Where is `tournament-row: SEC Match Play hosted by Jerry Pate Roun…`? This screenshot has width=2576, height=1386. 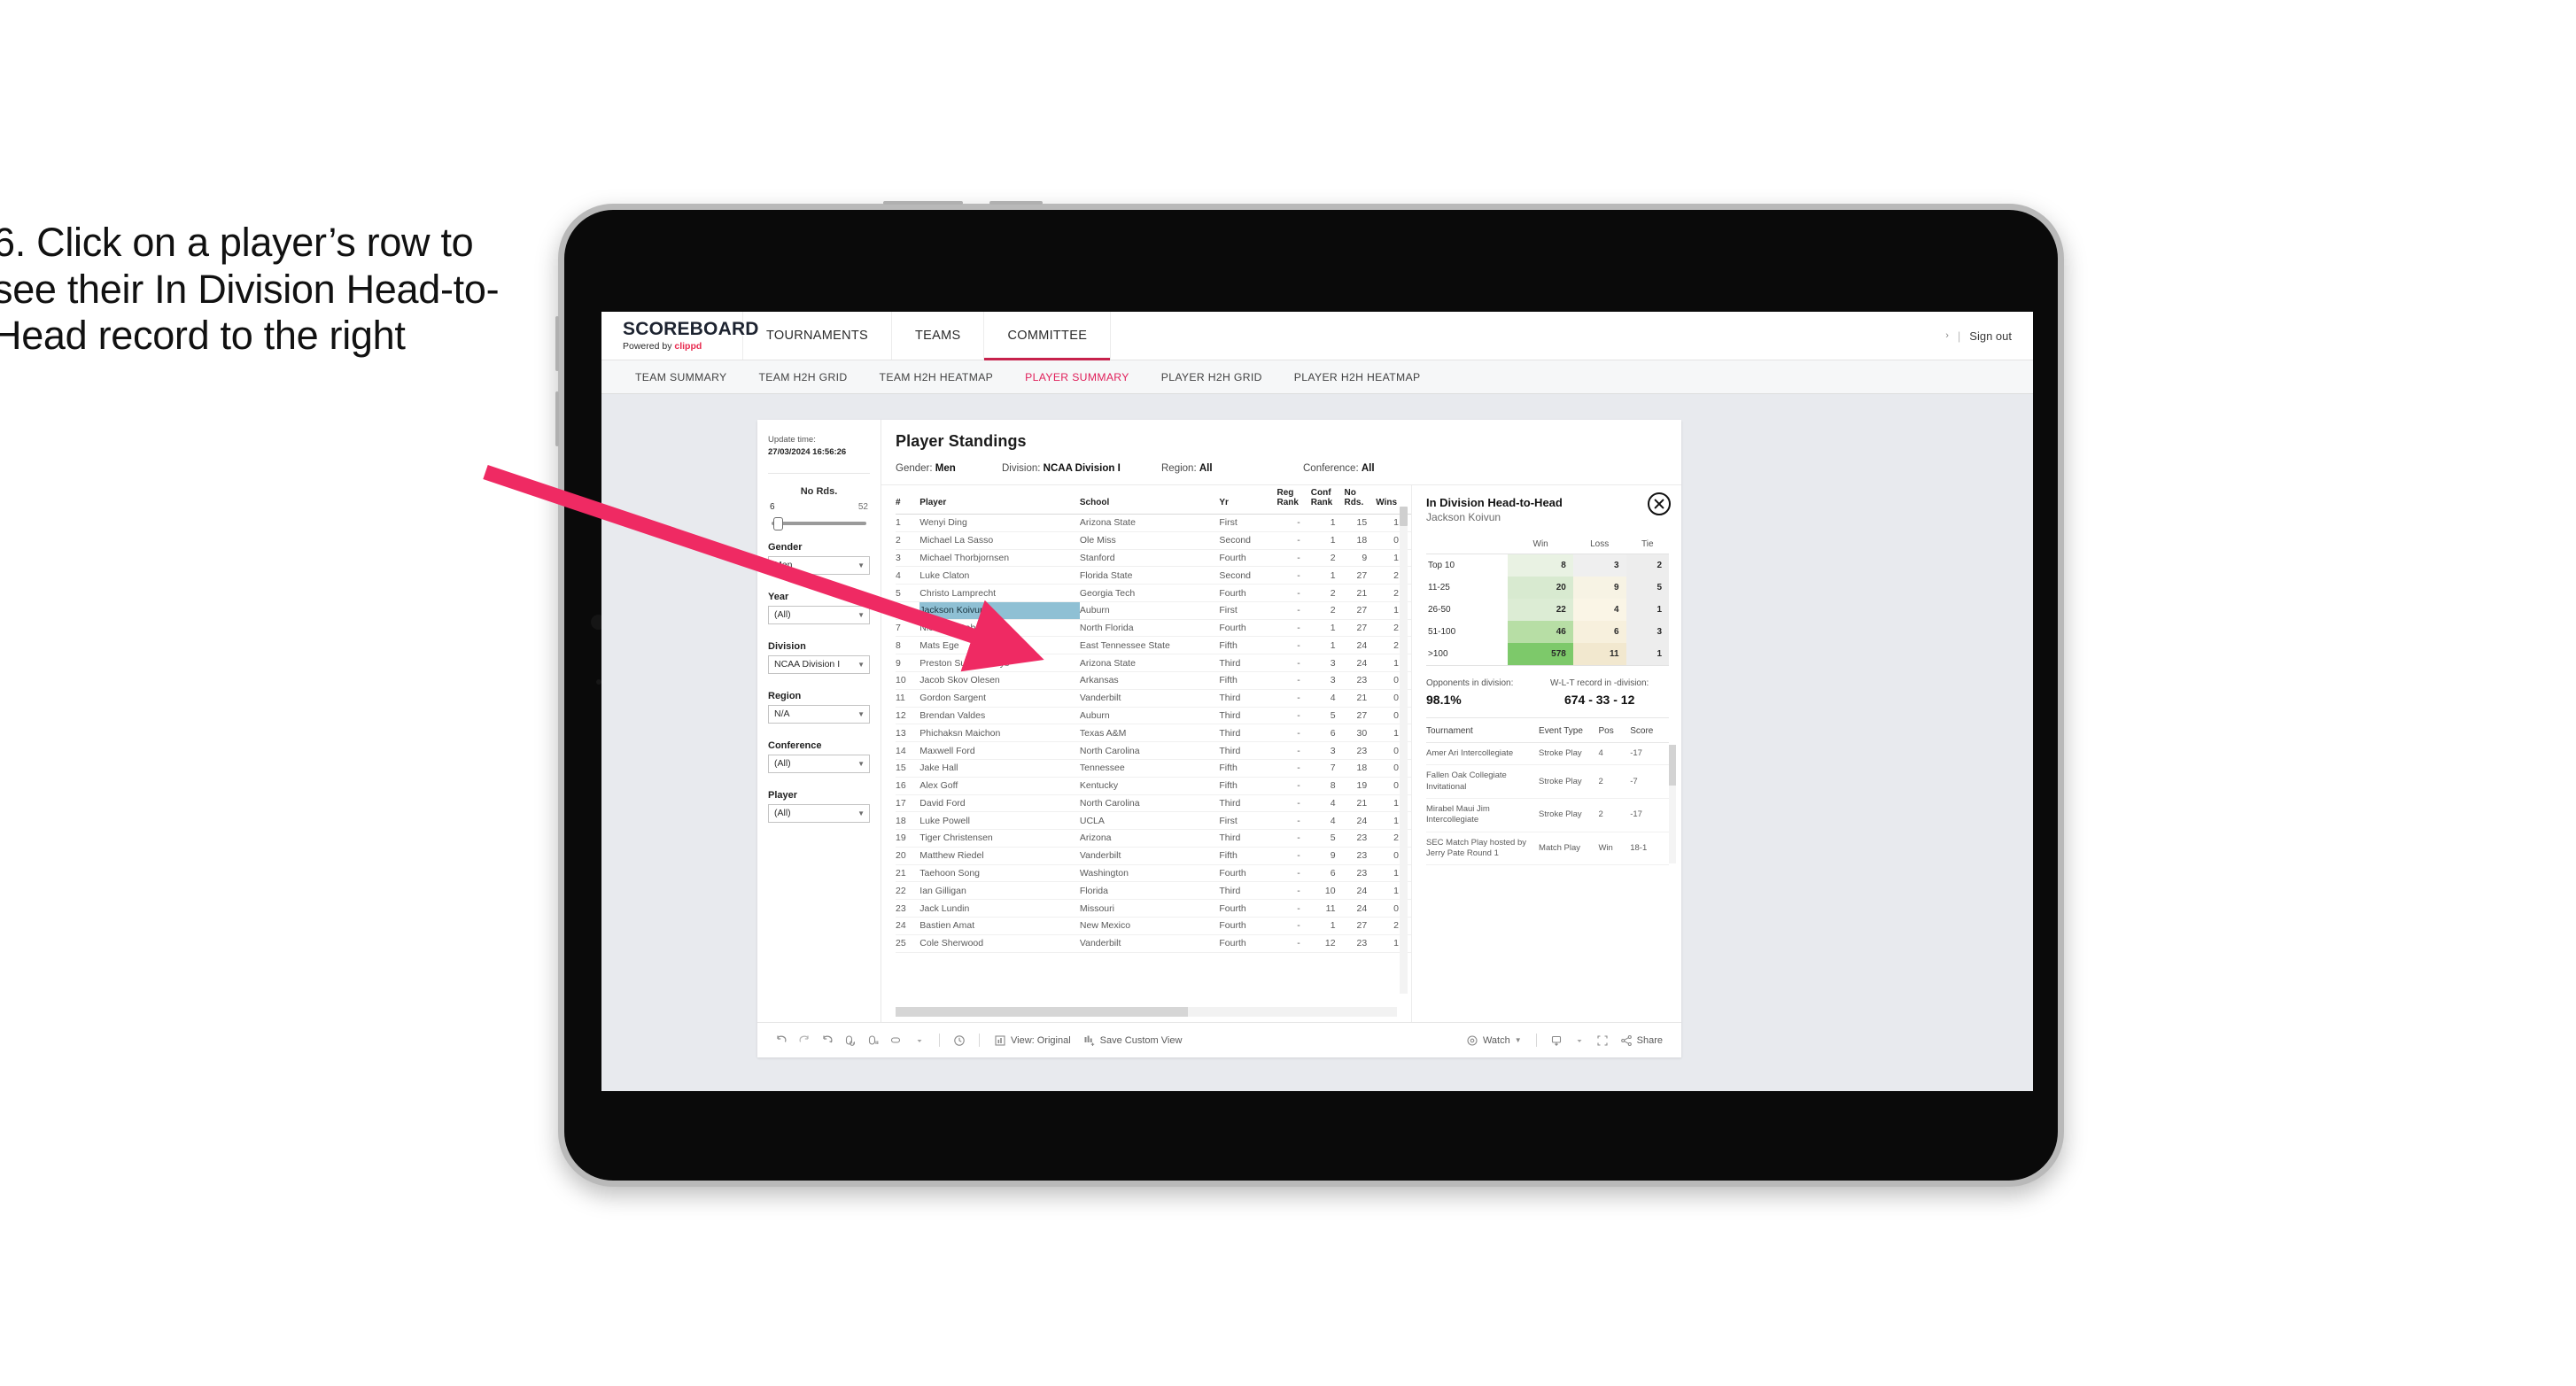 tournament-row: SEC Match Play hosted by Jerry Pate Roun… is located at coordinates (1547, 849).